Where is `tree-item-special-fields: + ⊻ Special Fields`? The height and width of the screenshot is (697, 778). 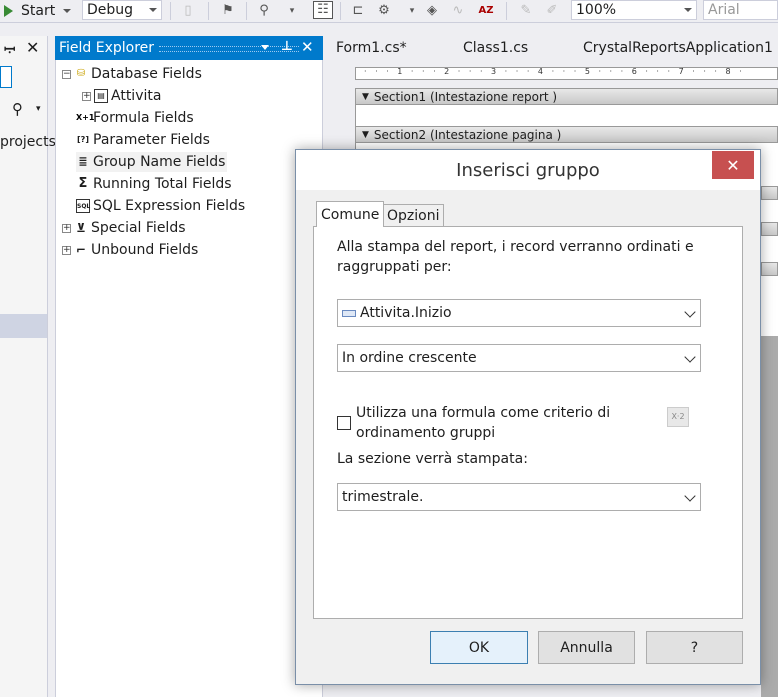 tree-item-special-fields: + ⊻ Special Fields is located at coordinates (124, 228).